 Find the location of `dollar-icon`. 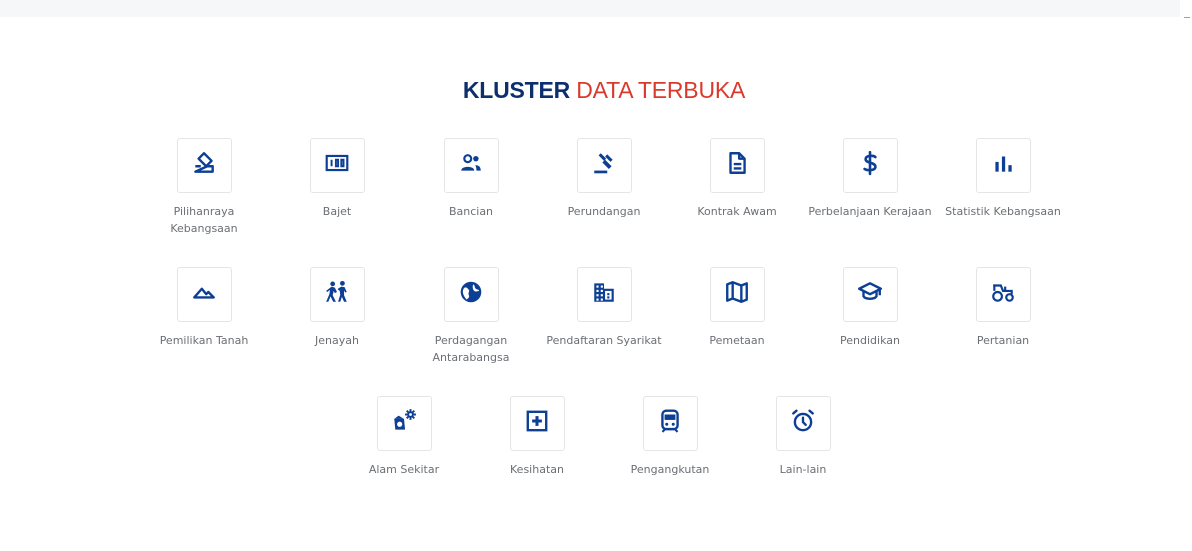

dollar-icon is located at coordinates (870, 165).